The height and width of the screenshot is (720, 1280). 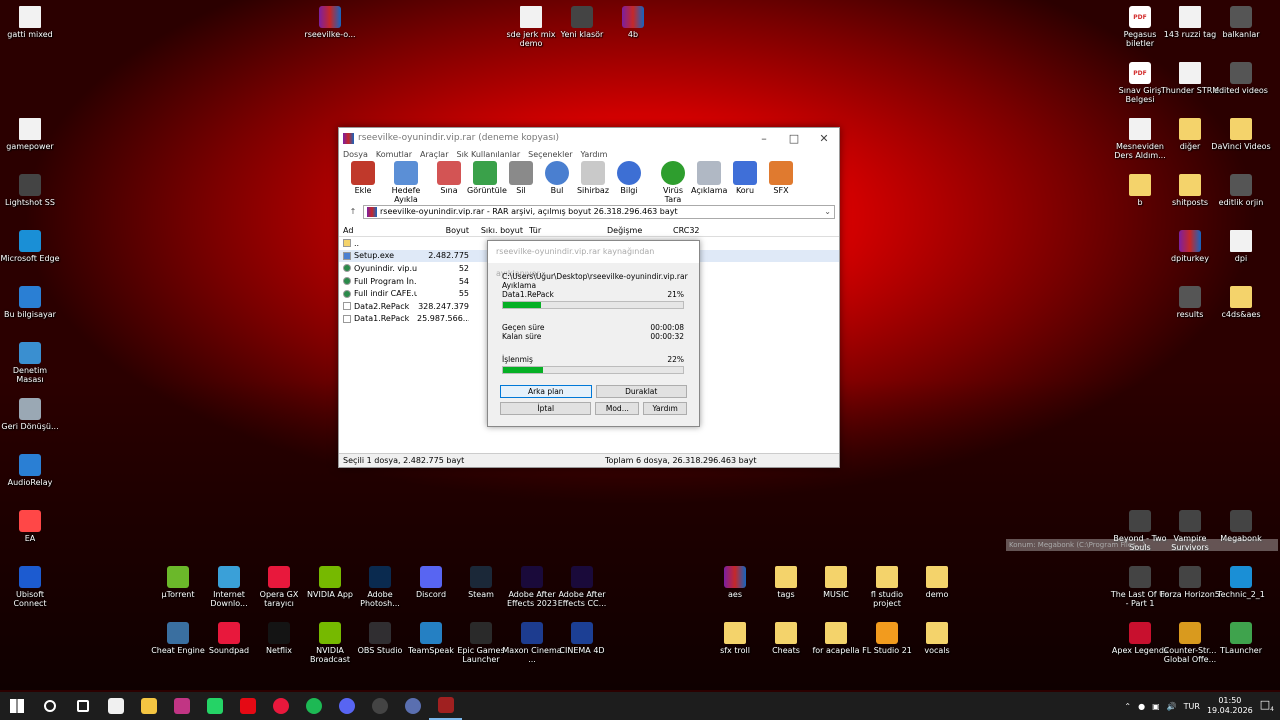 What do you see at coordinates (1241, 78) in the screenshot?
I see `desktop-icon-edited: edited videos` at bounding box center [1241, 78].